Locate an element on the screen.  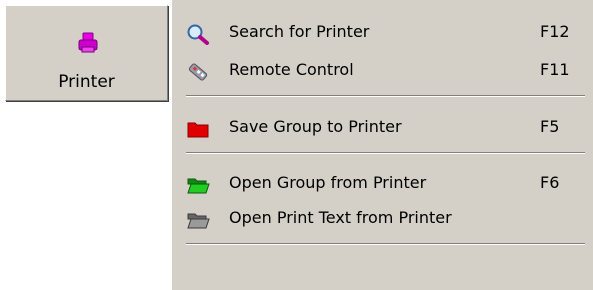
green-folder-icon is located at coordinates (198, 184).